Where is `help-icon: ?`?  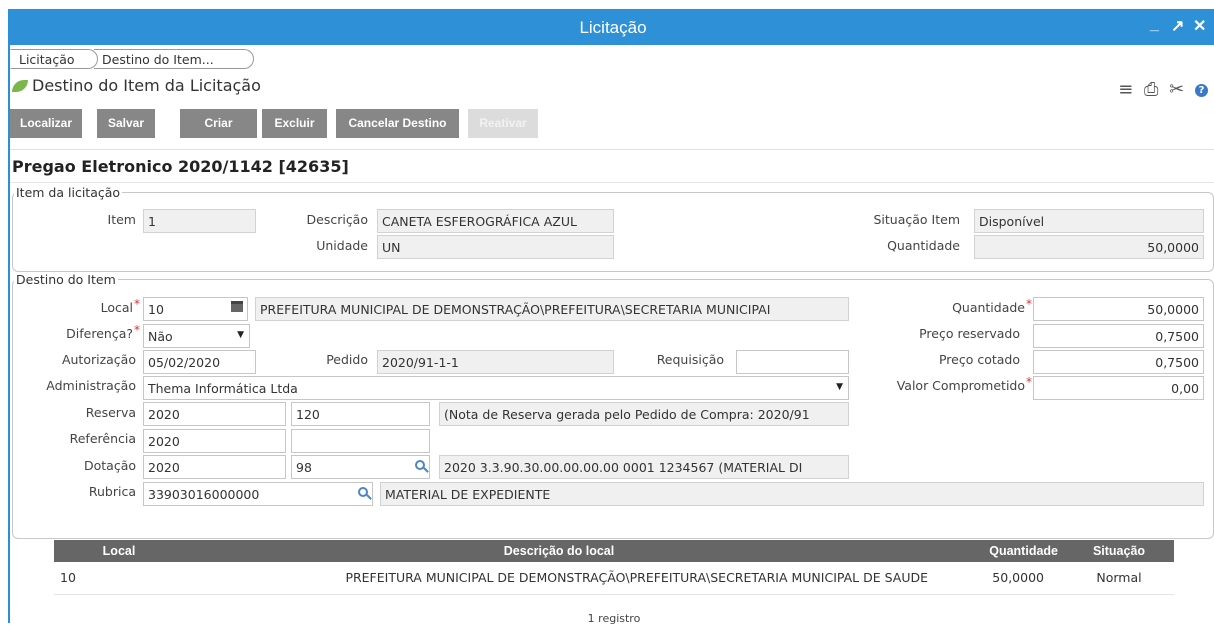
help-icon: ? is located at coordinates (1201, 90).